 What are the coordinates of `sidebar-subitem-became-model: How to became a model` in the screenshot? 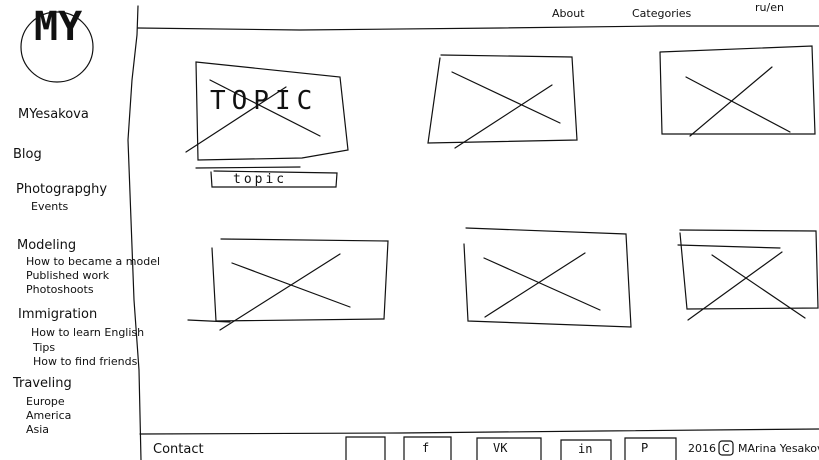 It's located at (93, 261).